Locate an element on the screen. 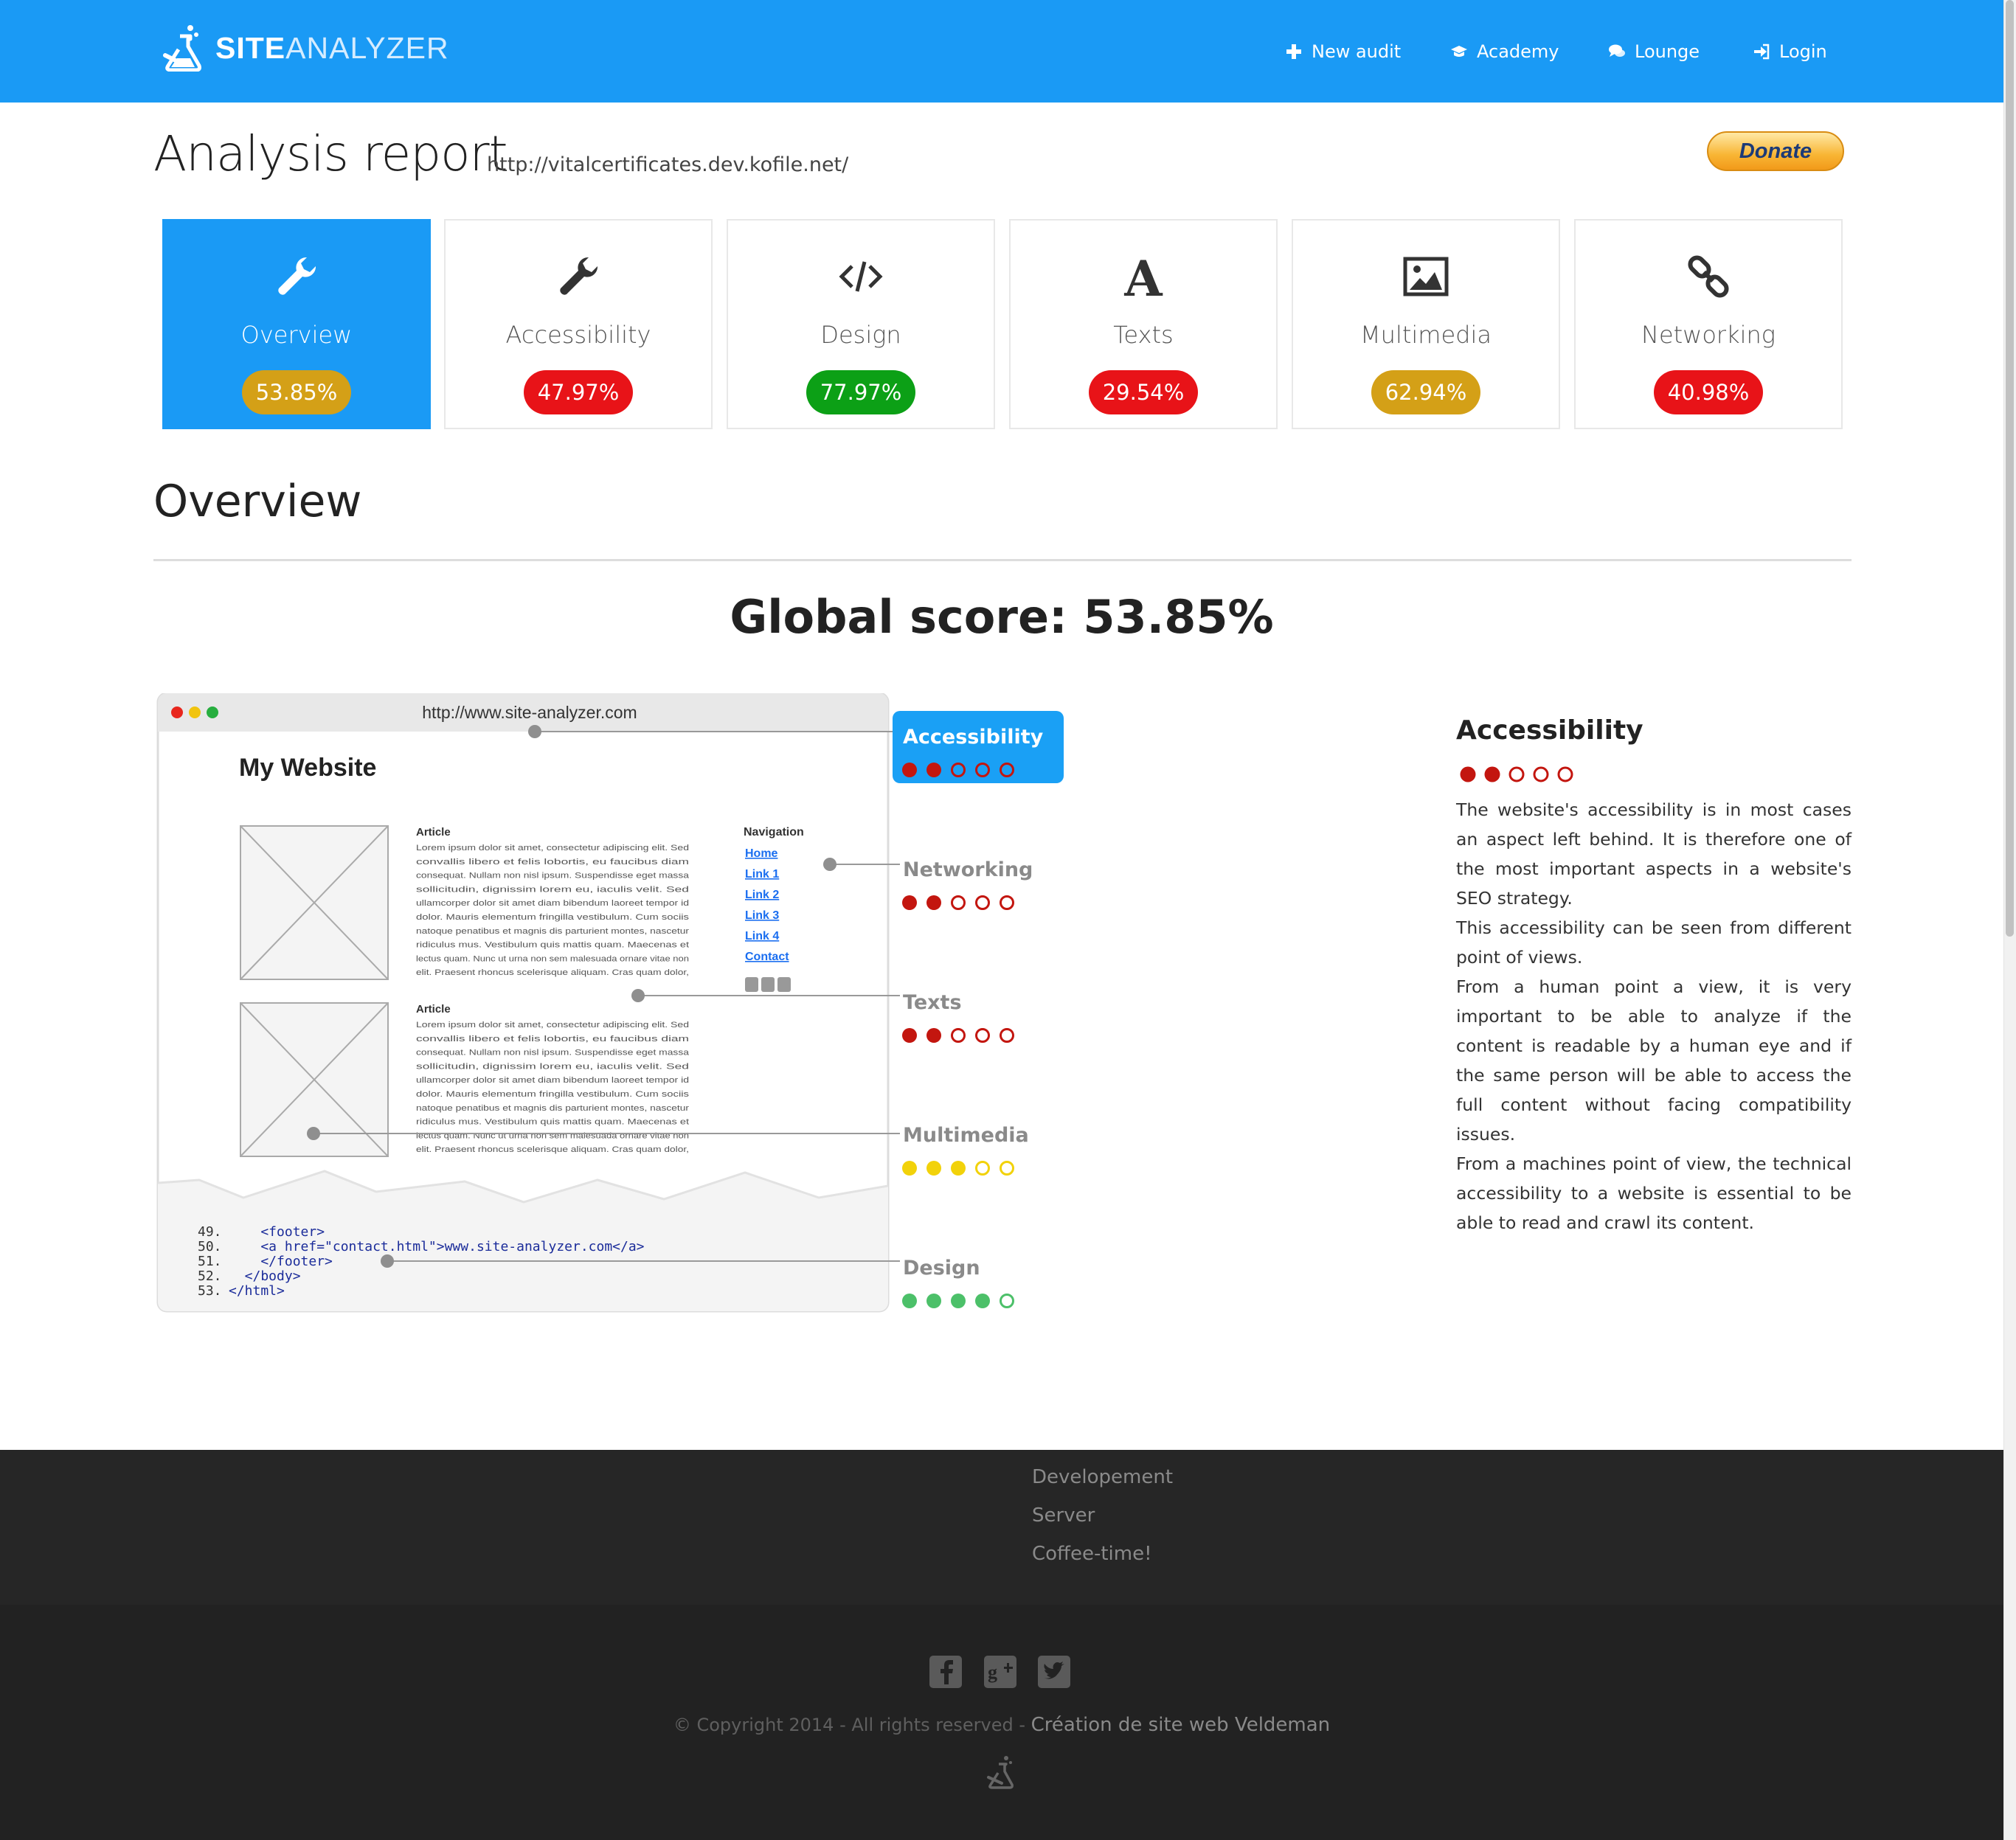 The height and width of the screenshot is (1840, 2016). footer-link-developement: Developement is located at coordinates (1102, 1477).